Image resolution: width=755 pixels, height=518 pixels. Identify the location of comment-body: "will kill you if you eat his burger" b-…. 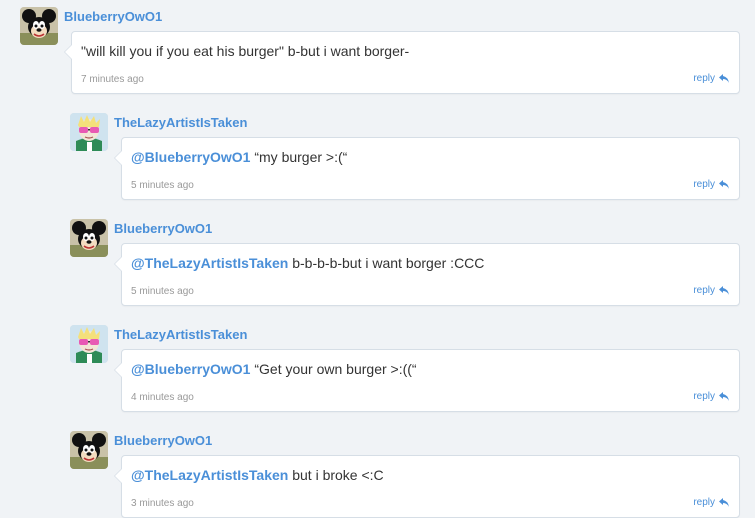
(245, 51).